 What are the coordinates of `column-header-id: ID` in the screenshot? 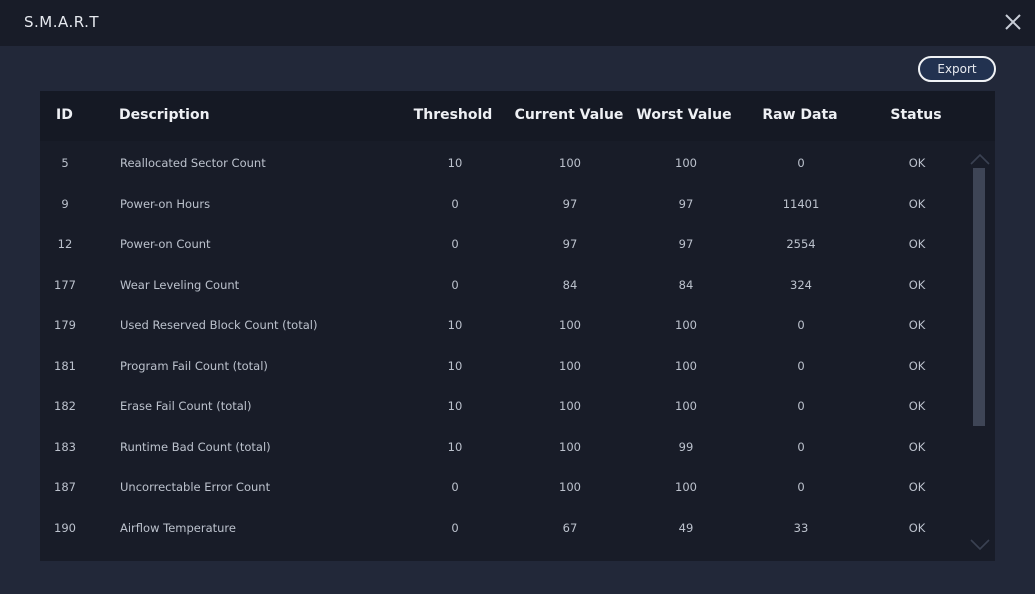 It's located at (64, 115).